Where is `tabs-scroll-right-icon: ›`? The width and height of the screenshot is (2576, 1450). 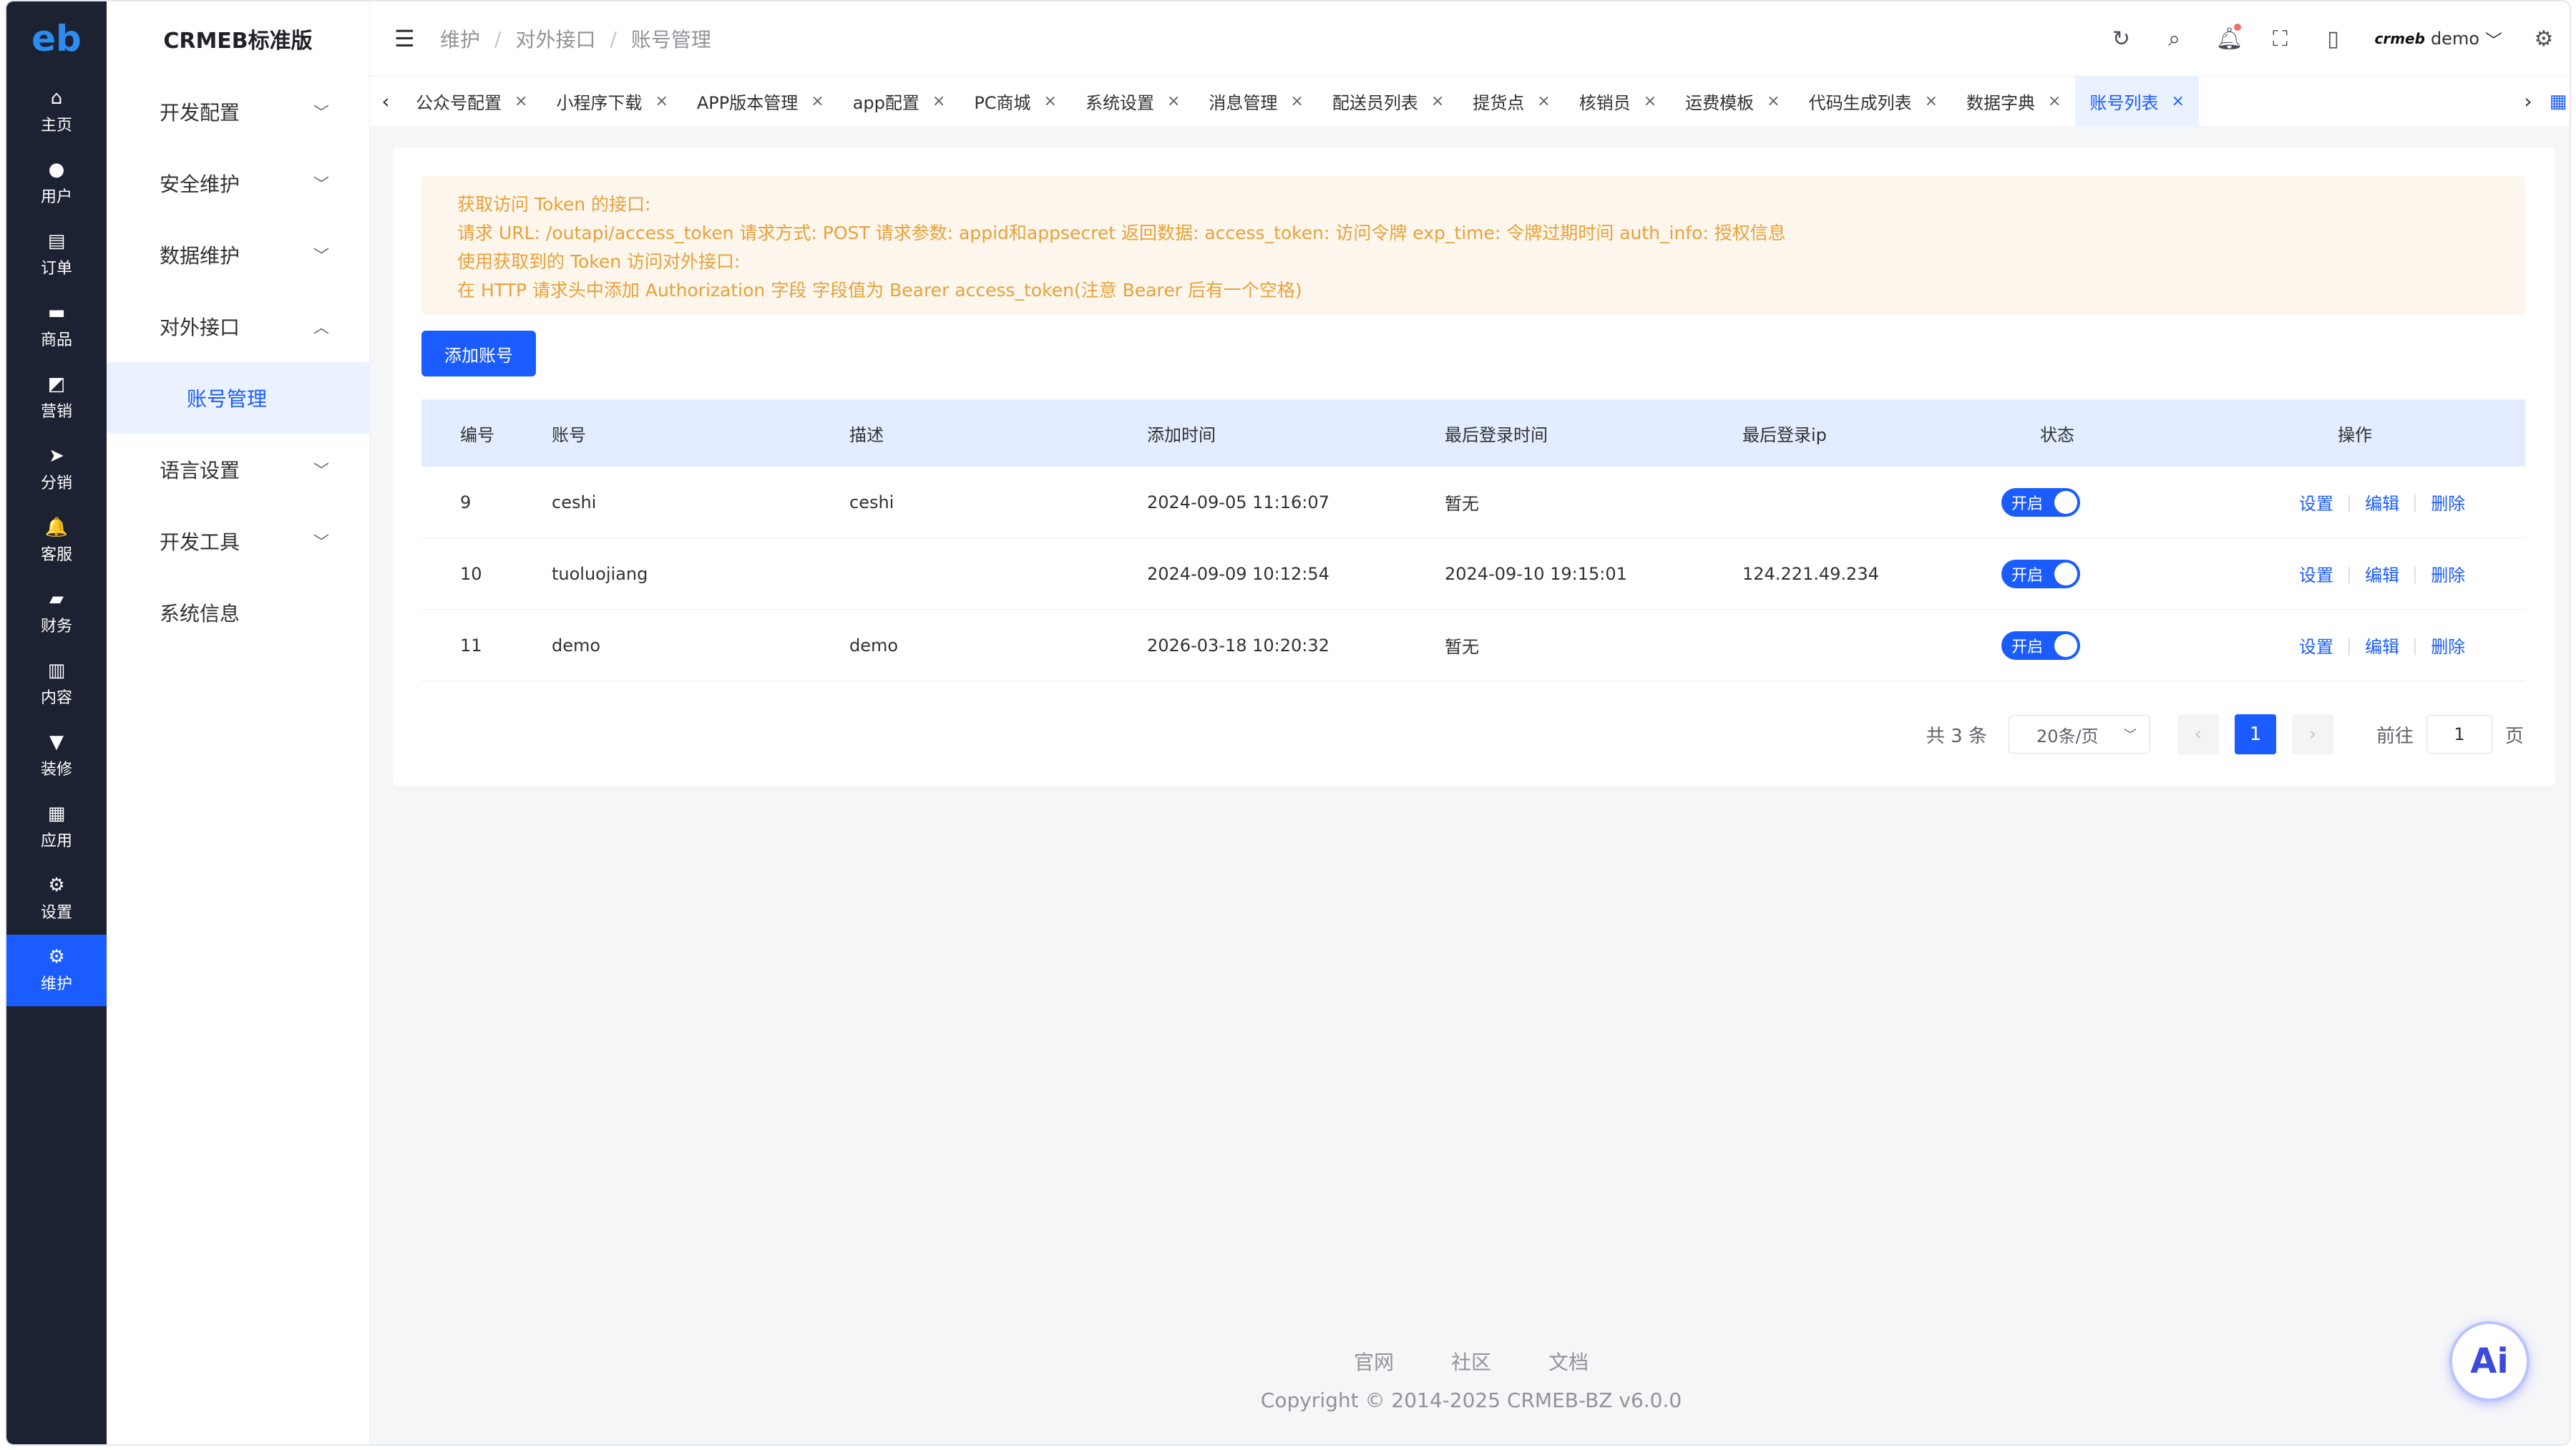
tabs-scroll-right-icon: › is located at coordinates (2528, 101).